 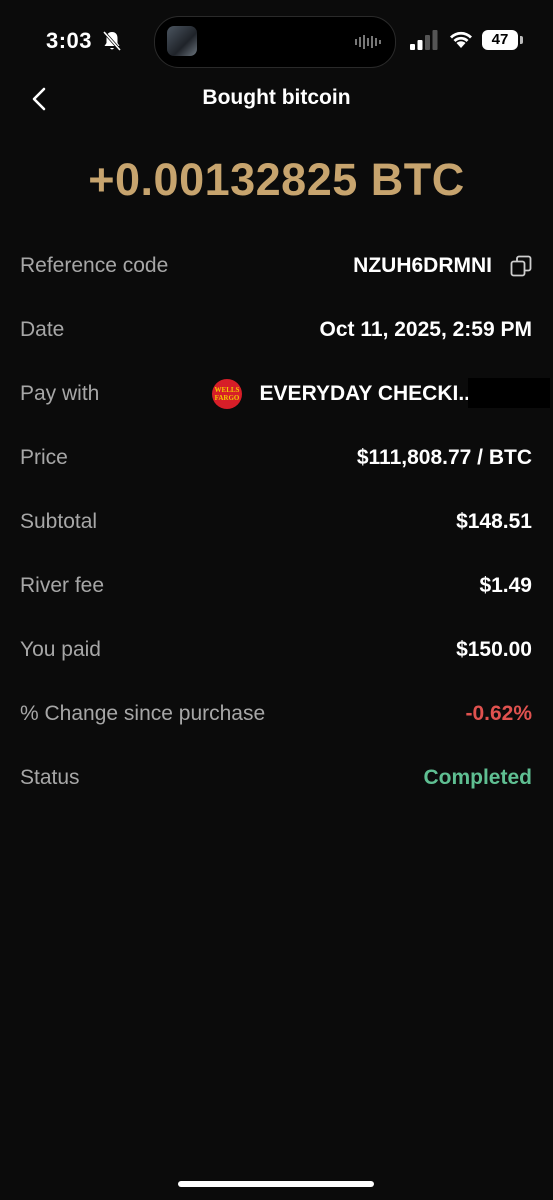 I want to click on bell-muted-icon, so click(x=112, y=41).